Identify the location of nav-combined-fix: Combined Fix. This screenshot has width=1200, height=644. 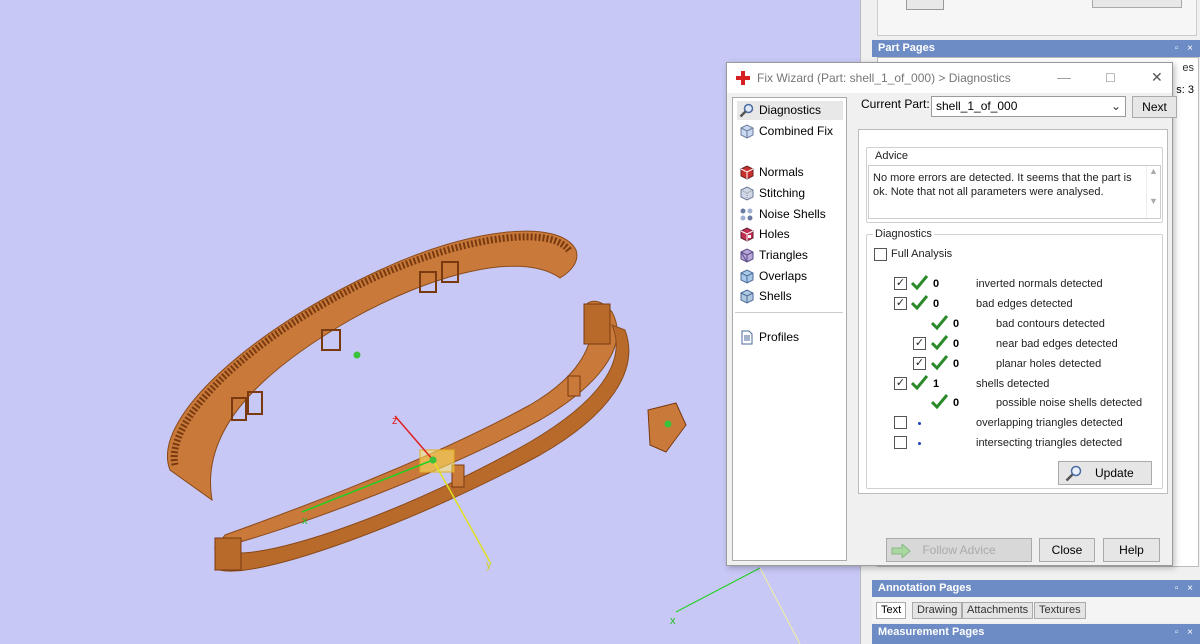
(785, 131).